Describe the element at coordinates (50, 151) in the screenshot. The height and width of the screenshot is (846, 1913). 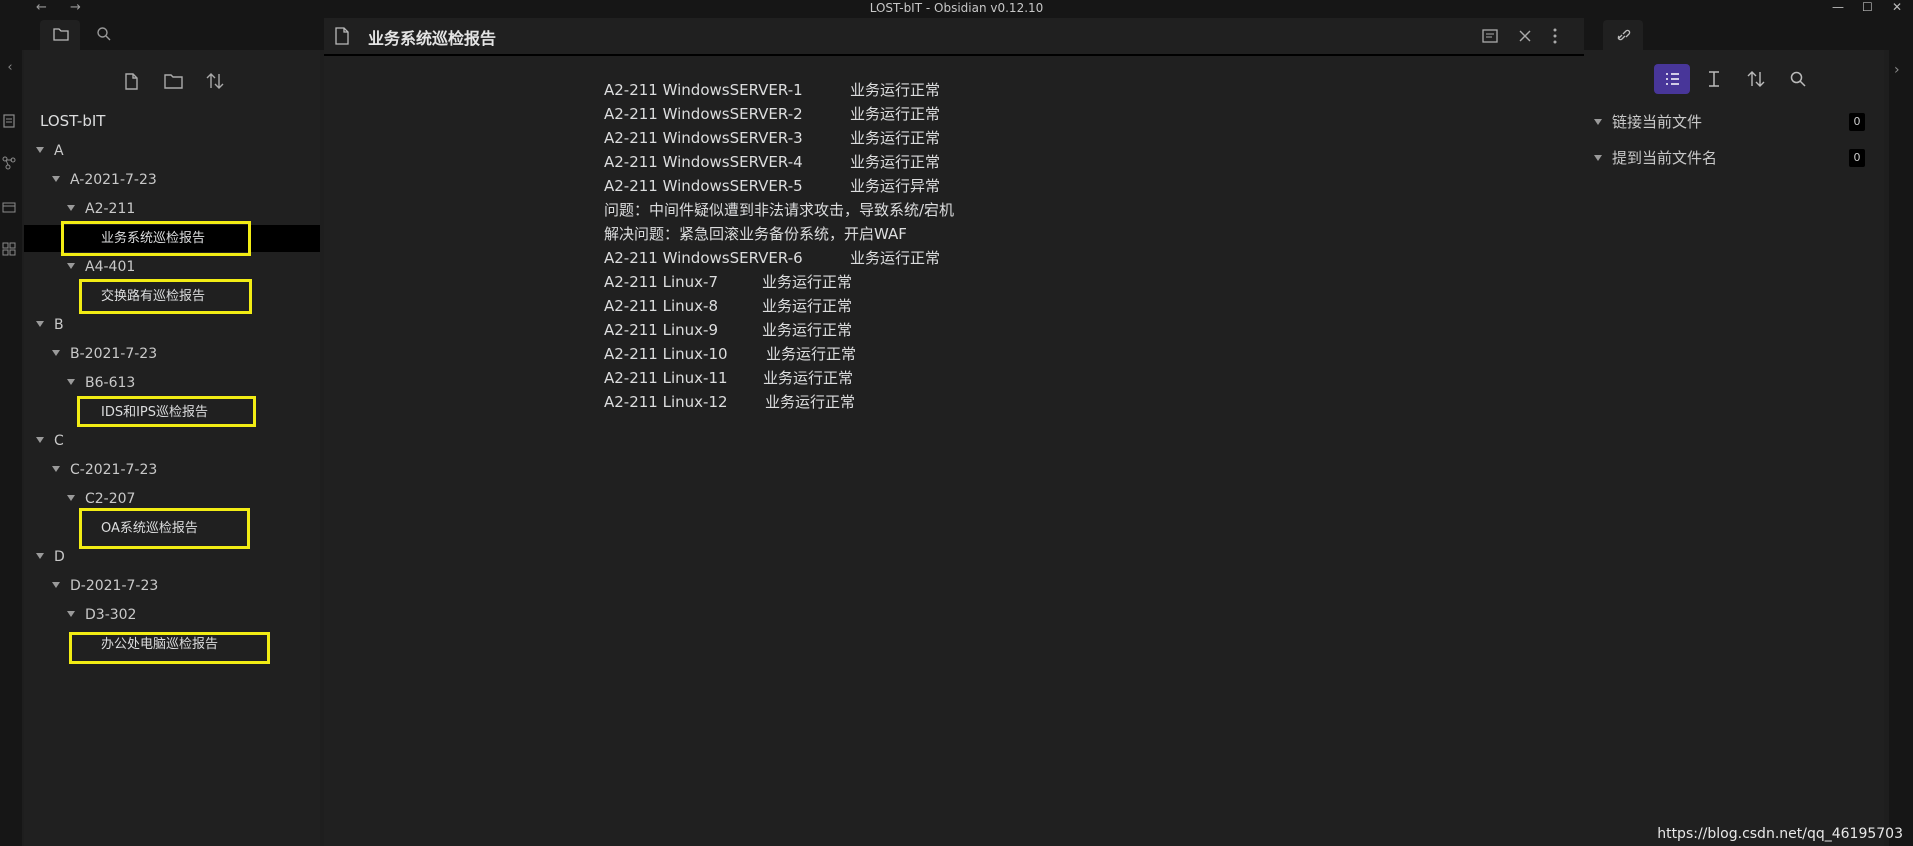
I see `folder-a: A` at that location.